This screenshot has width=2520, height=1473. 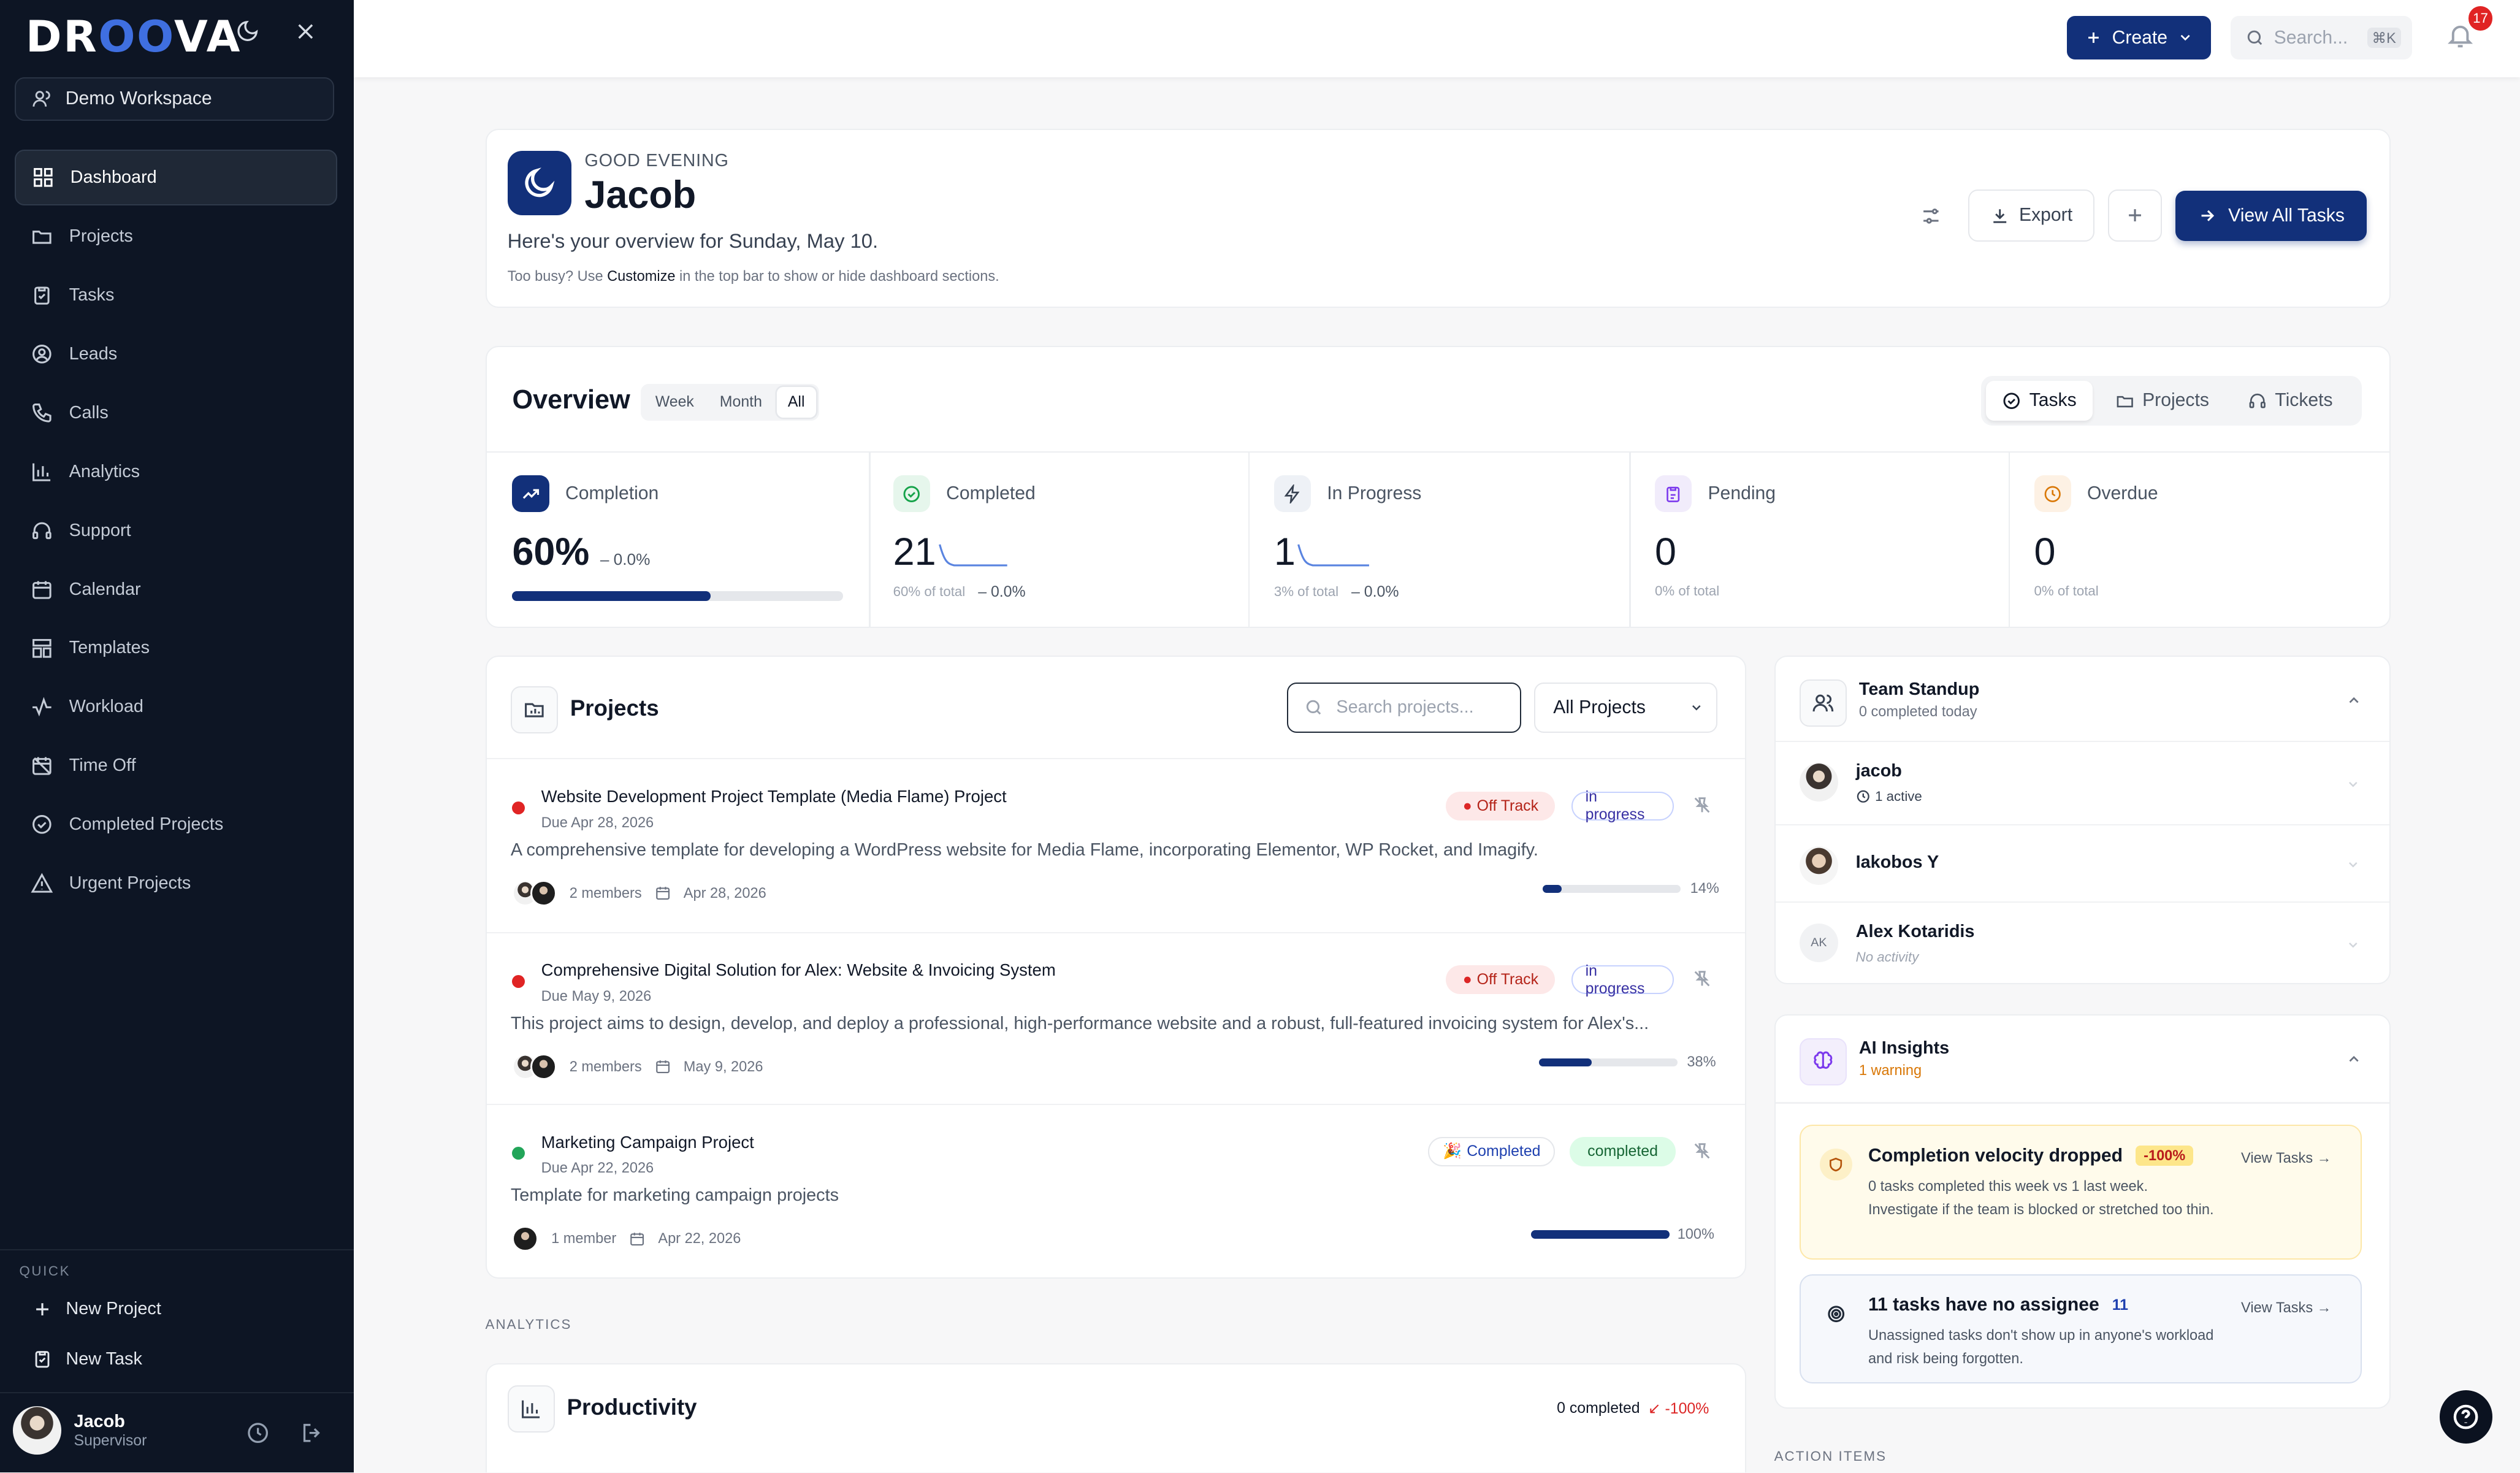 I want to click on sidebar-item-support: Support, so click(x=176, y=530).